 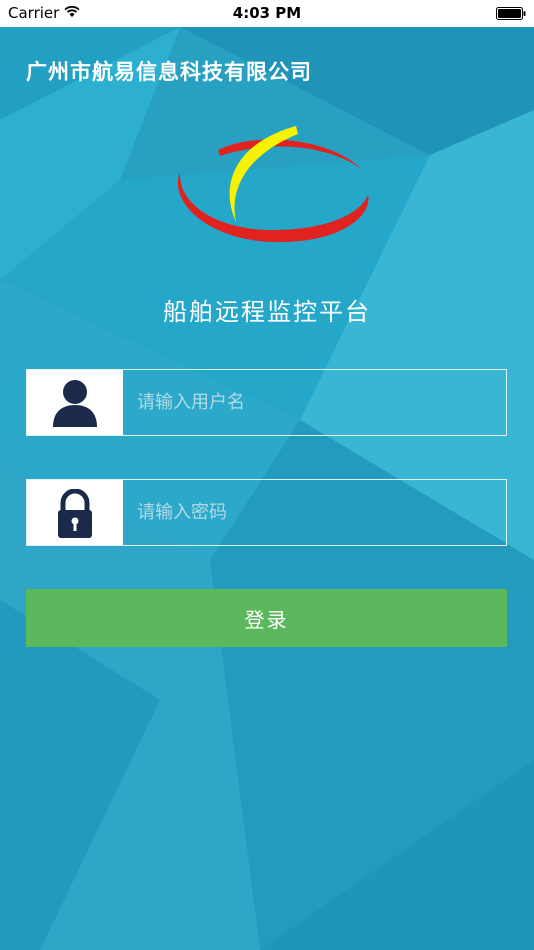 What do you see at coordinates (273, 184) in the screenshot?
I see `company-logo` at bounding box center [273, 184].